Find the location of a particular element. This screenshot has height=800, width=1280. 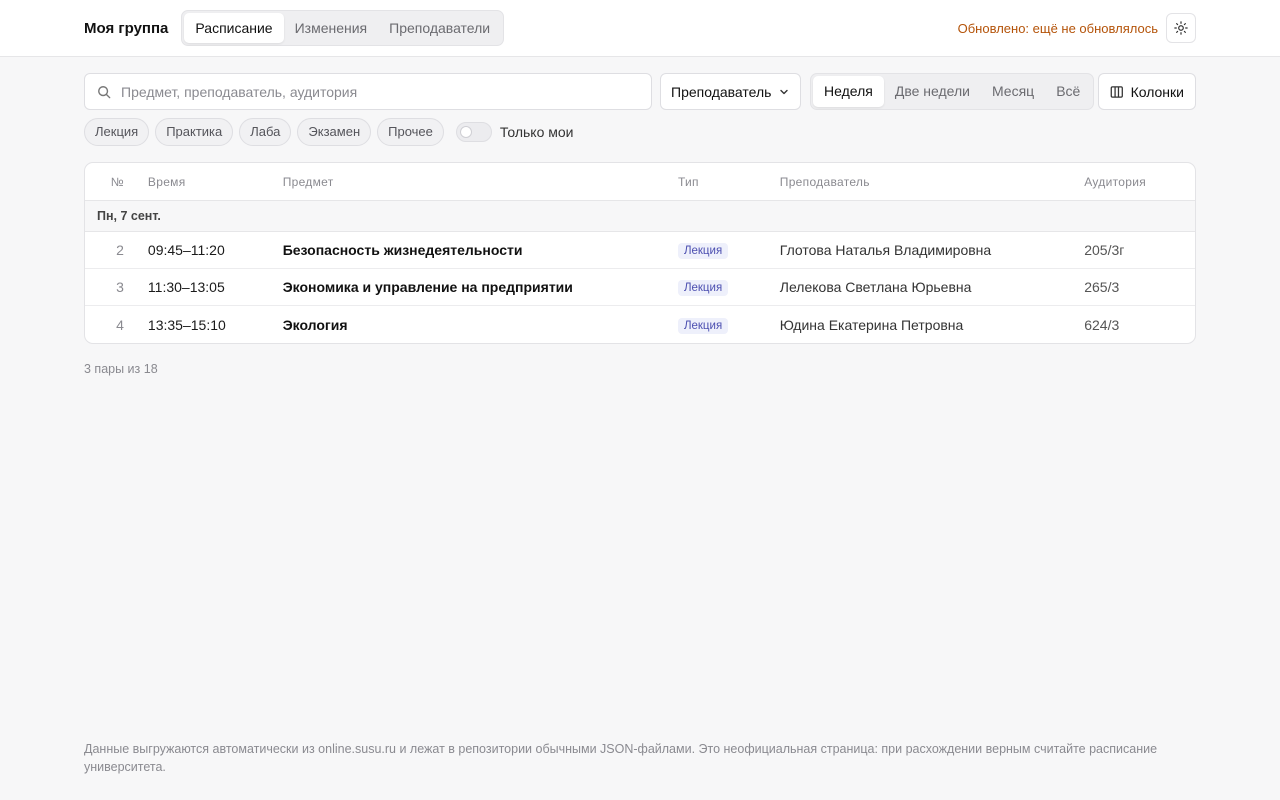

row-room: 205/3г is located at coordinates (1104, 250).